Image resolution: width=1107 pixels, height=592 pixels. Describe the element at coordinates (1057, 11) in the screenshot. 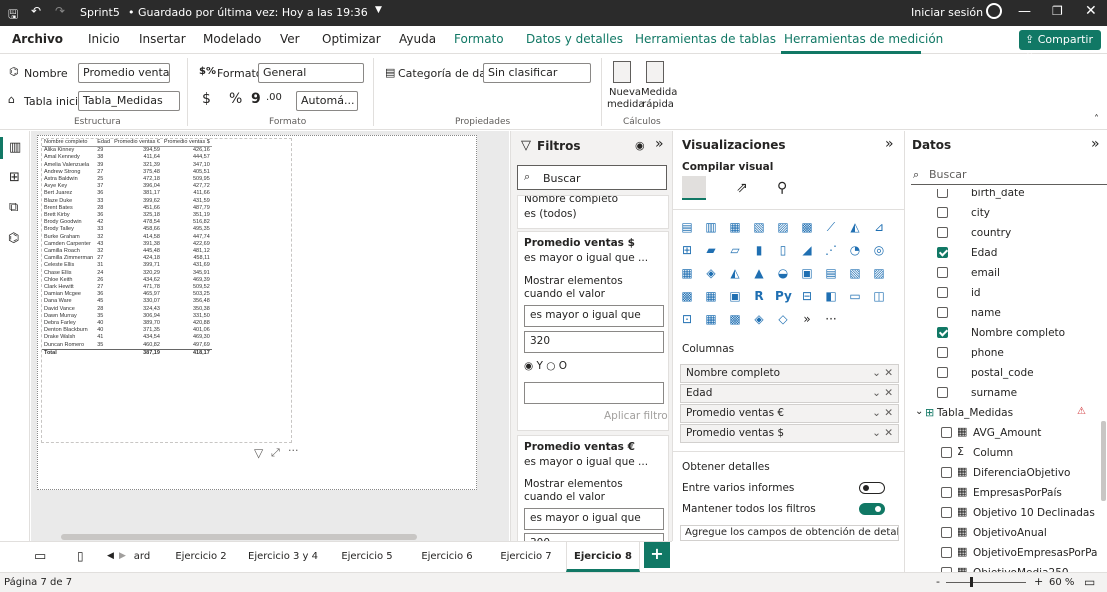

I see `restore-icon: ❐` at that location.